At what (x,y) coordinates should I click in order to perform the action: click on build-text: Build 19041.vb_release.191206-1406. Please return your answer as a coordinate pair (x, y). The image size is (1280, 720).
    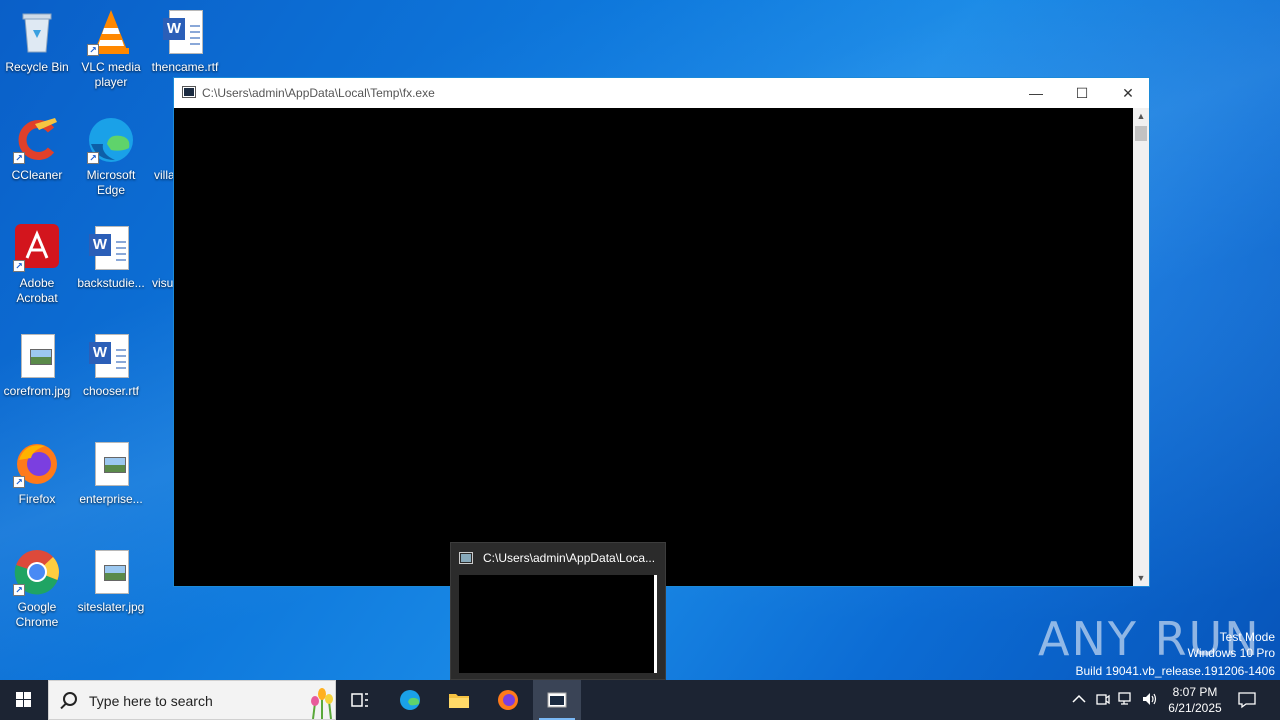
    Looking at the image, I should click on (1175, 671).